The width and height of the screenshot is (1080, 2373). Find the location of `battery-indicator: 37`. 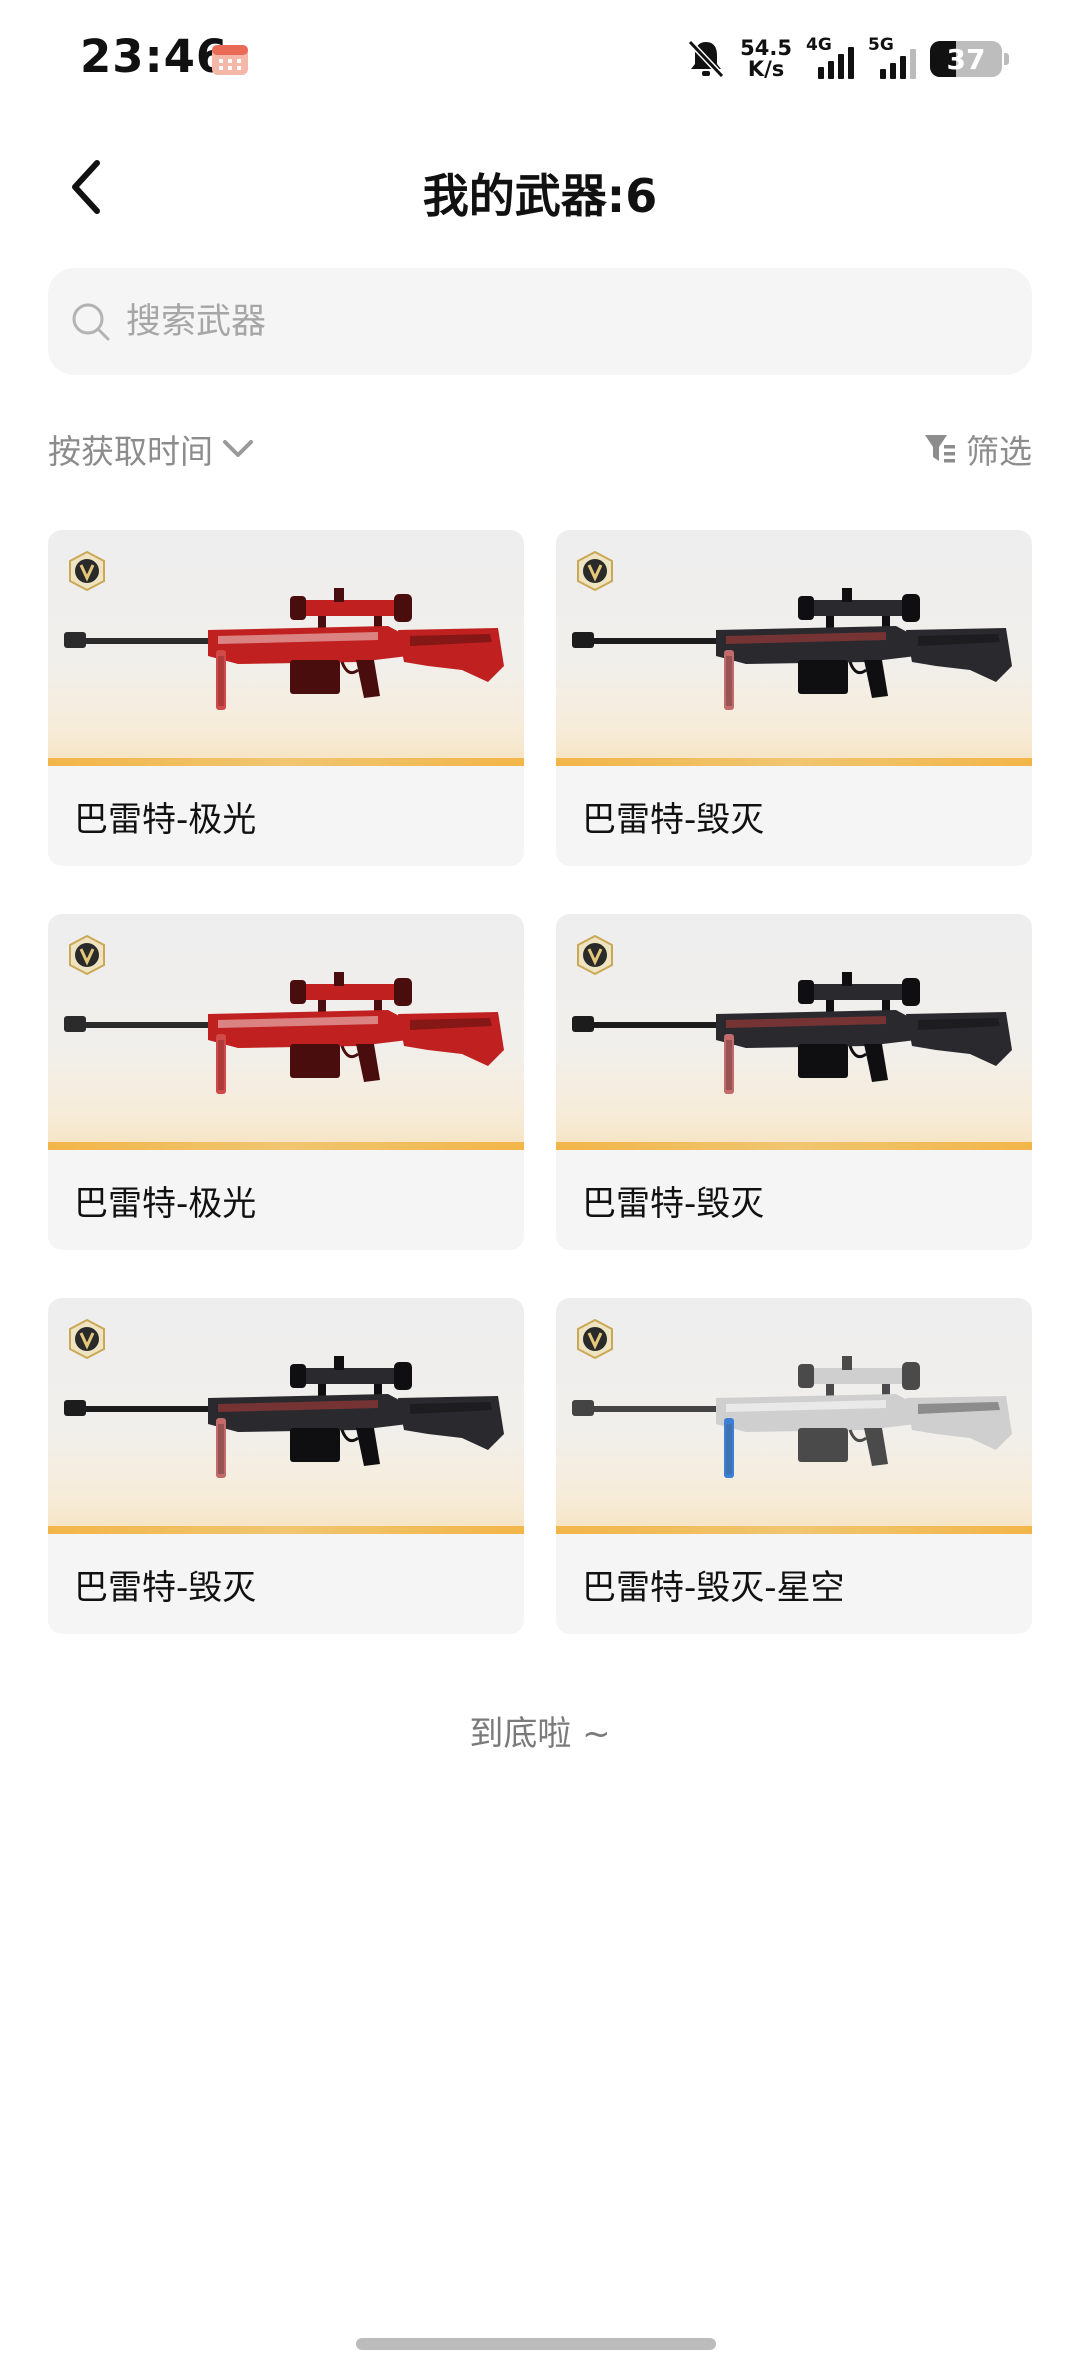

battery-indicator: 37 is located at coordinates (969, 59).